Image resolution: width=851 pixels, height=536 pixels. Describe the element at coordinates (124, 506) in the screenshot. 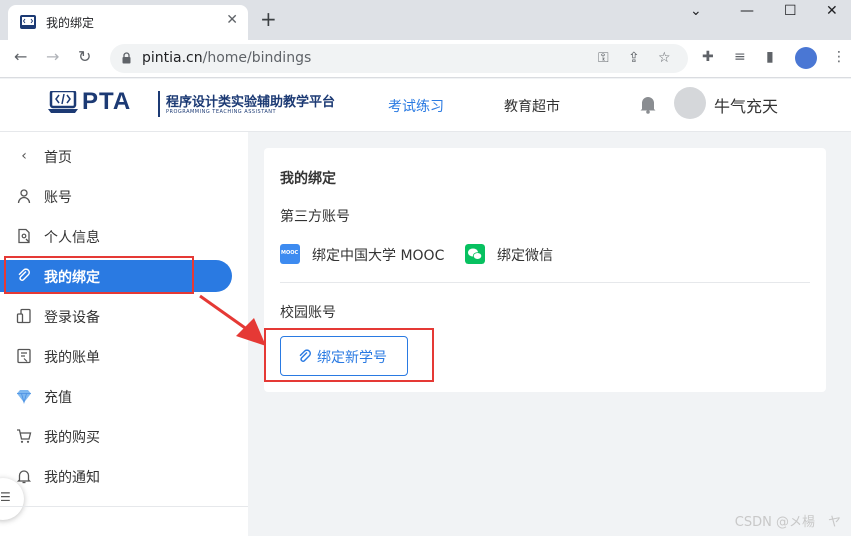

I see `sidebar-divider` at that location.